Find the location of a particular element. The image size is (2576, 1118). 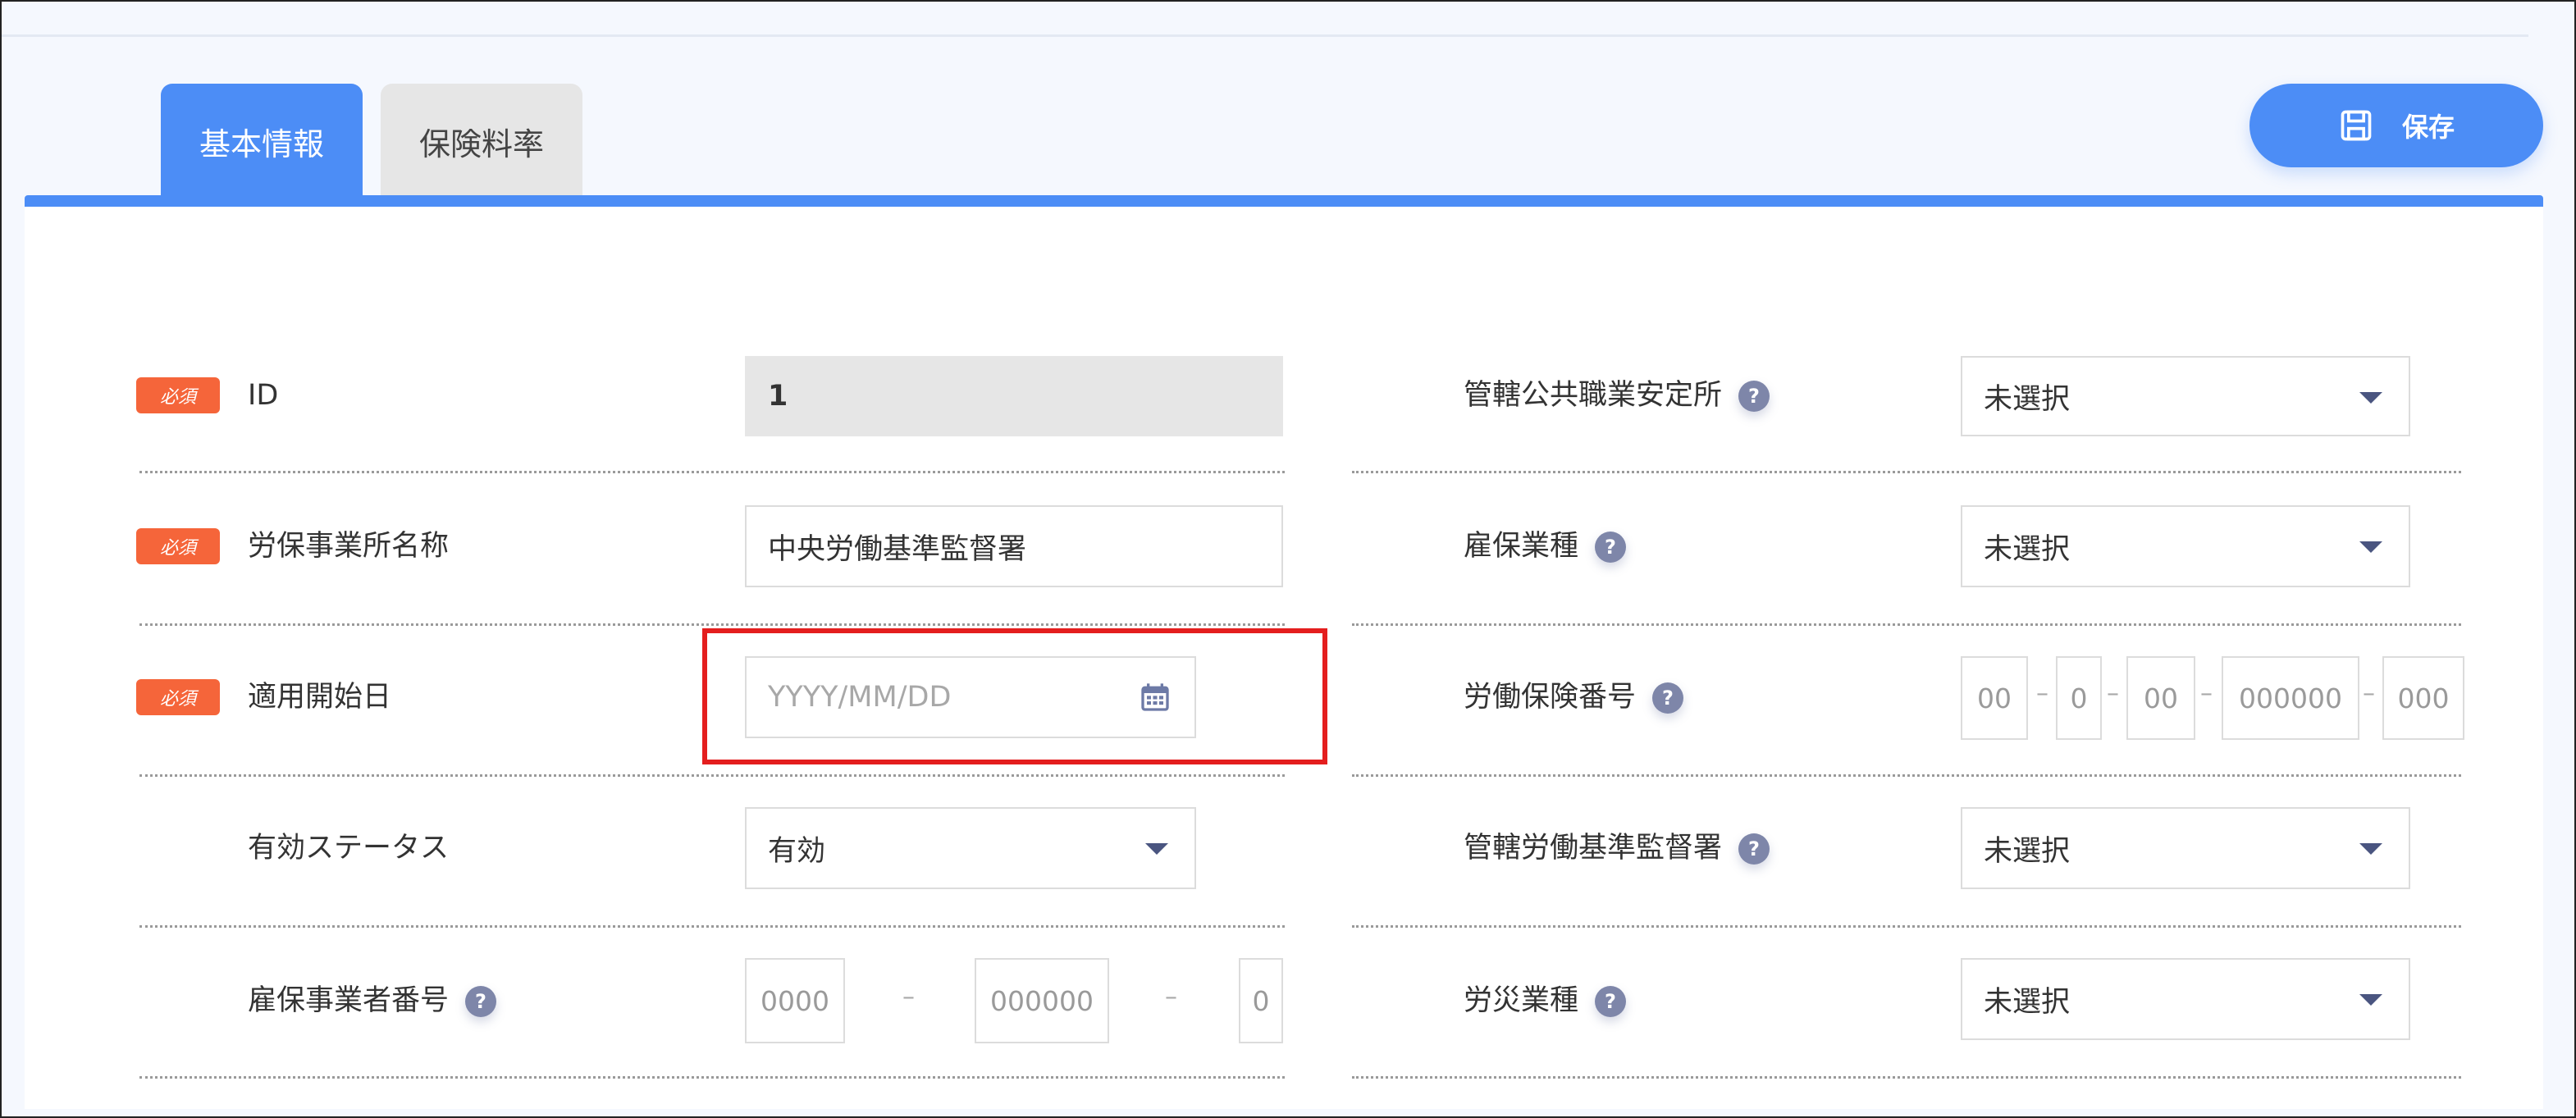

status-label: 有効ステータス is located at coordinates (349, 848).